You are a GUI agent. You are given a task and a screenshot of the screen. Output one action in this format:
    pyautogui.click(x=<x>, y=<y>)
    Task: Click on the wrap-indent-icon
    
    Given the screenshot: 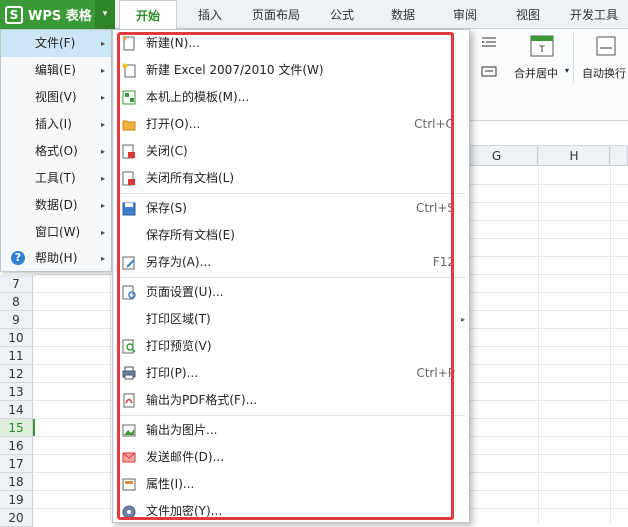 What is the action you would take?
    pyautogui.click(x=489, y=71)
    